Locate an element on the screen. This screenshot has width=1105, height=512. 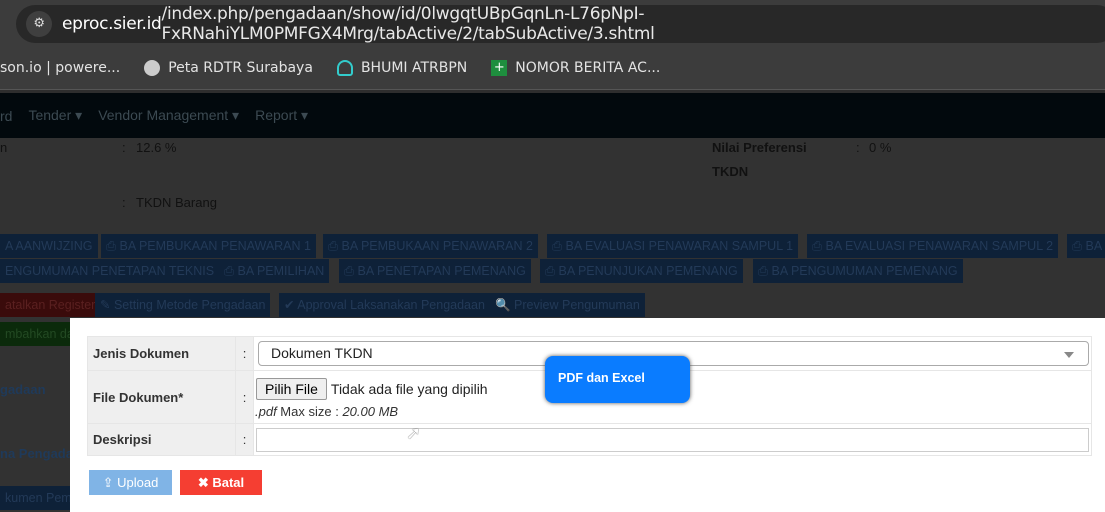
tambahkan-button: mbahkan da is located at coordinates (39, 334).